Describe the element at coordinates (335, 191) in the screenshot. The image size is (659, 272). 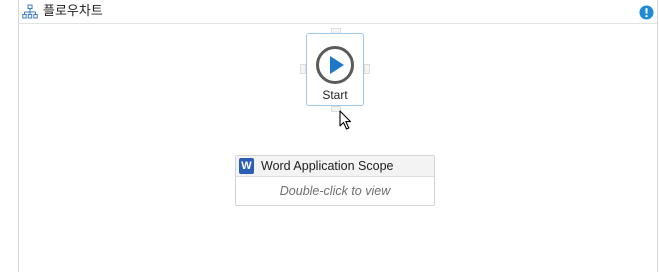
I see `activity-hint: Double-click to view` at that location.